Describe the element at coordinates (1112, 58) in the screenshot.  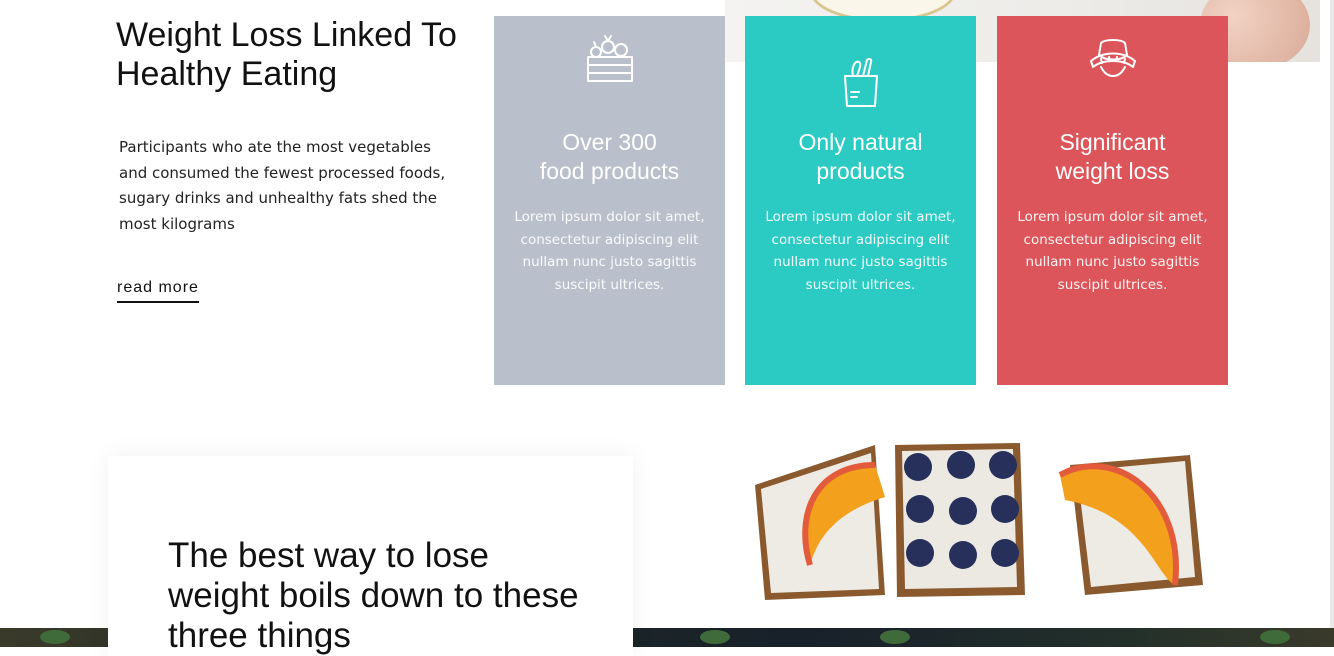
I see `measuring-tape-icon` at that location.